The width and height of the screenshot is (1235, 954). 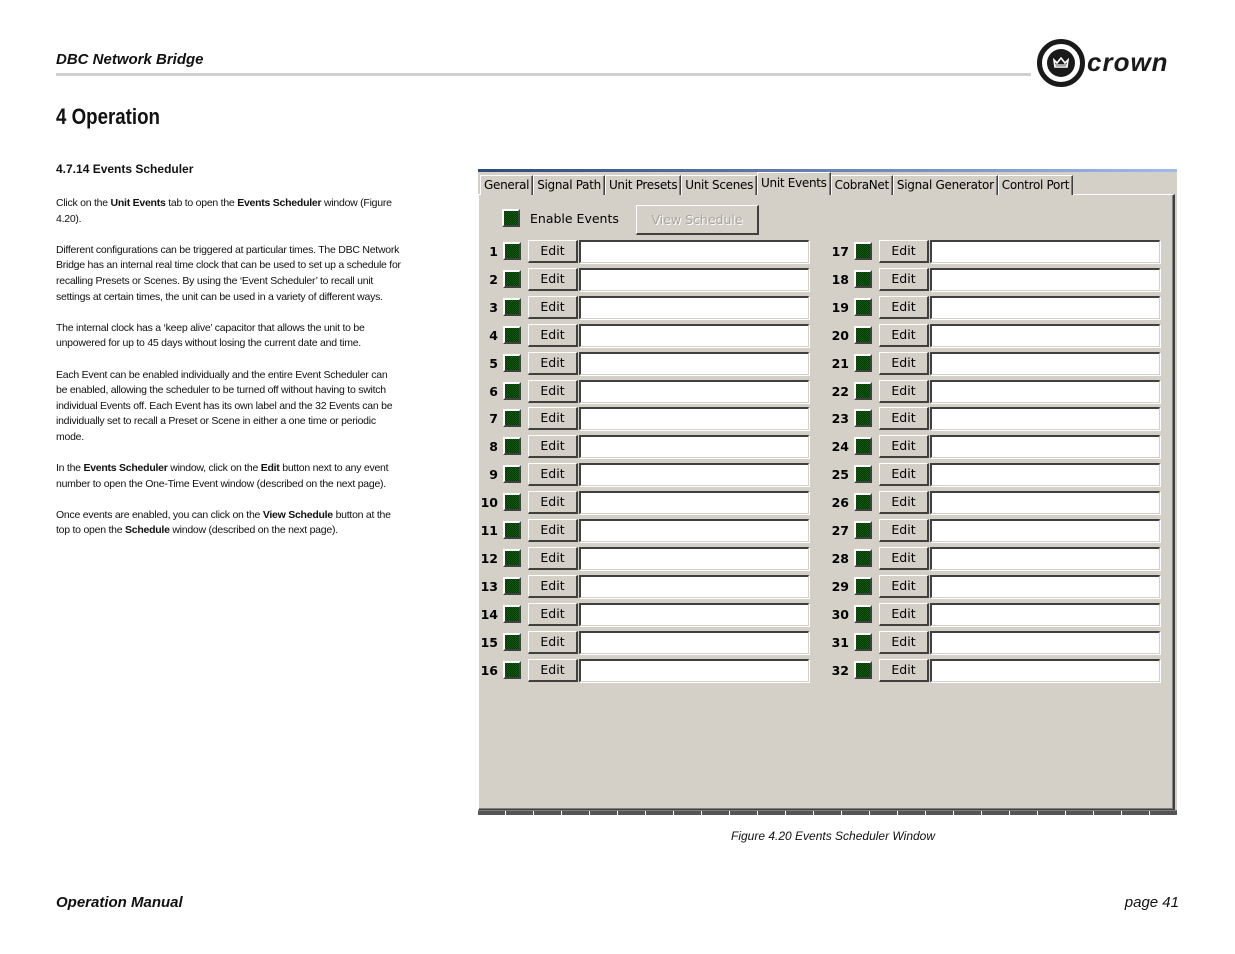 I want to click on view-schedule-button: View Schedule, so click(x=697, y=220).